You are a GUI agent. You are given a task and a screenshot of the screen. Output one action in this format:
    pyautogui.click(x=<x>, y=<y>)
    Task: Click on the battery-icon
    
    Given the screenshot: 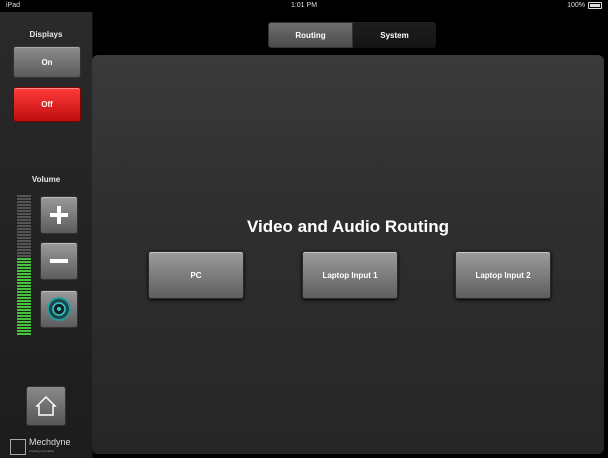 What is the action you would take?
    pyautogui.click(x=595, y=5)
    